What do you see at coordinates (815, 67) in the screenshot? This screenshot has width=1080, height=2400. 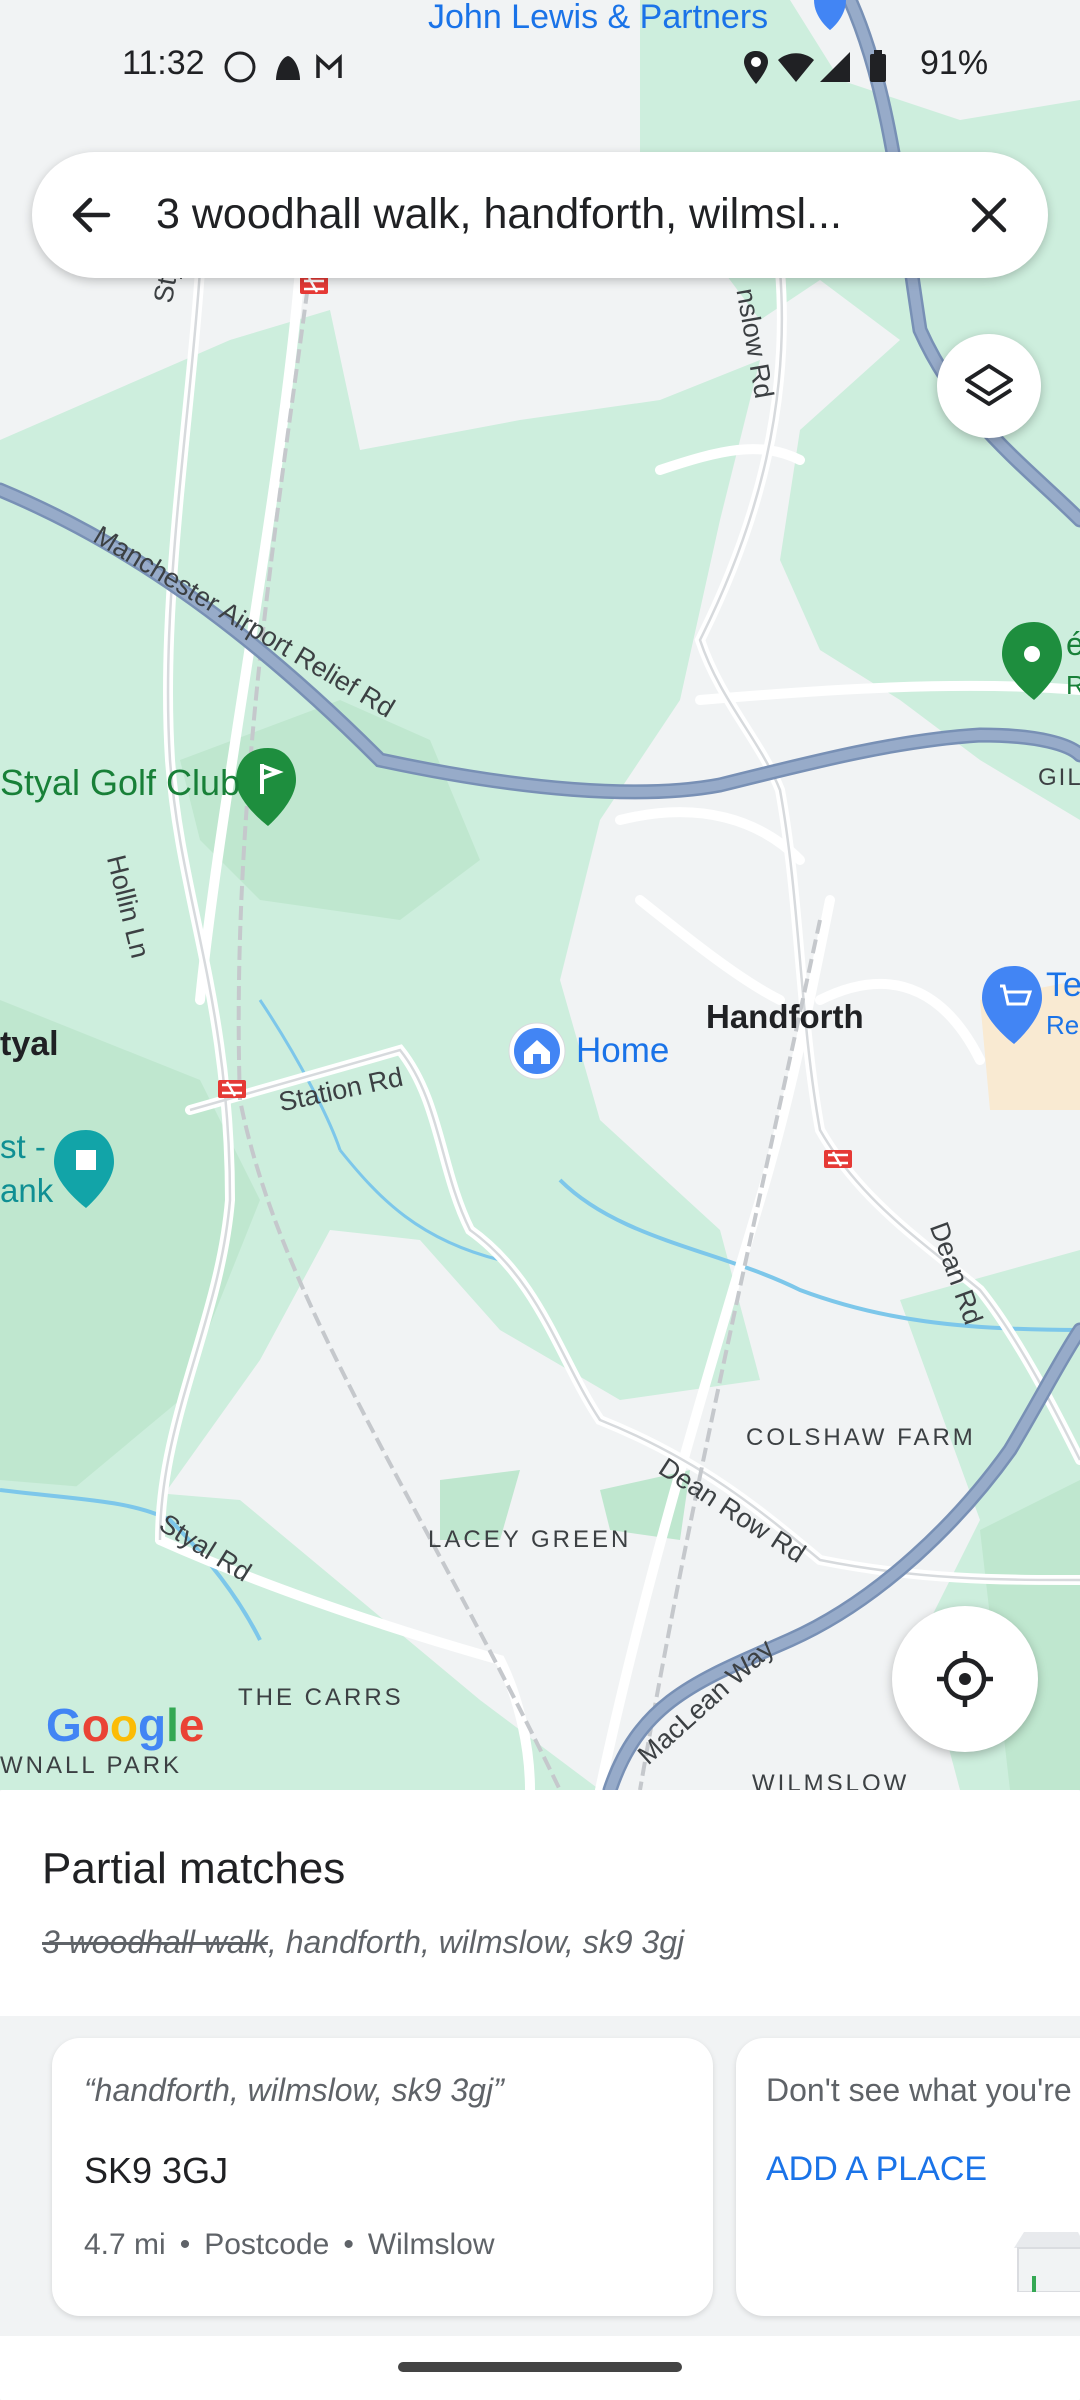 I see `system-icons` at bounding box center [815, 67].